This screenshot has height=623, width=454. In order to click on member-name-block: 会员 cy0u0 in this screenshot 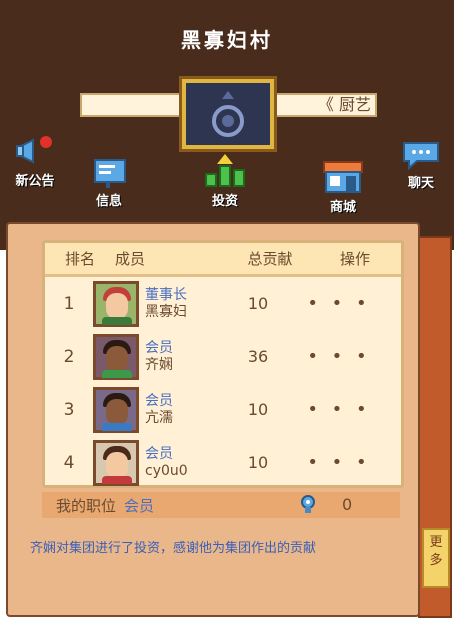, I will do `click(184, 463)`.